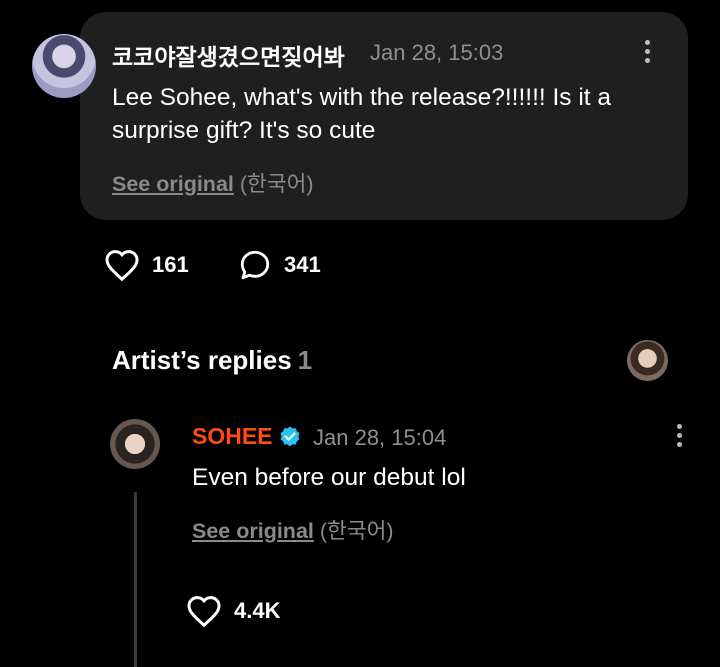 This screenshot has width=720, height=667. I want to click on reply-author-name: SOHEE, so click(232, 436).